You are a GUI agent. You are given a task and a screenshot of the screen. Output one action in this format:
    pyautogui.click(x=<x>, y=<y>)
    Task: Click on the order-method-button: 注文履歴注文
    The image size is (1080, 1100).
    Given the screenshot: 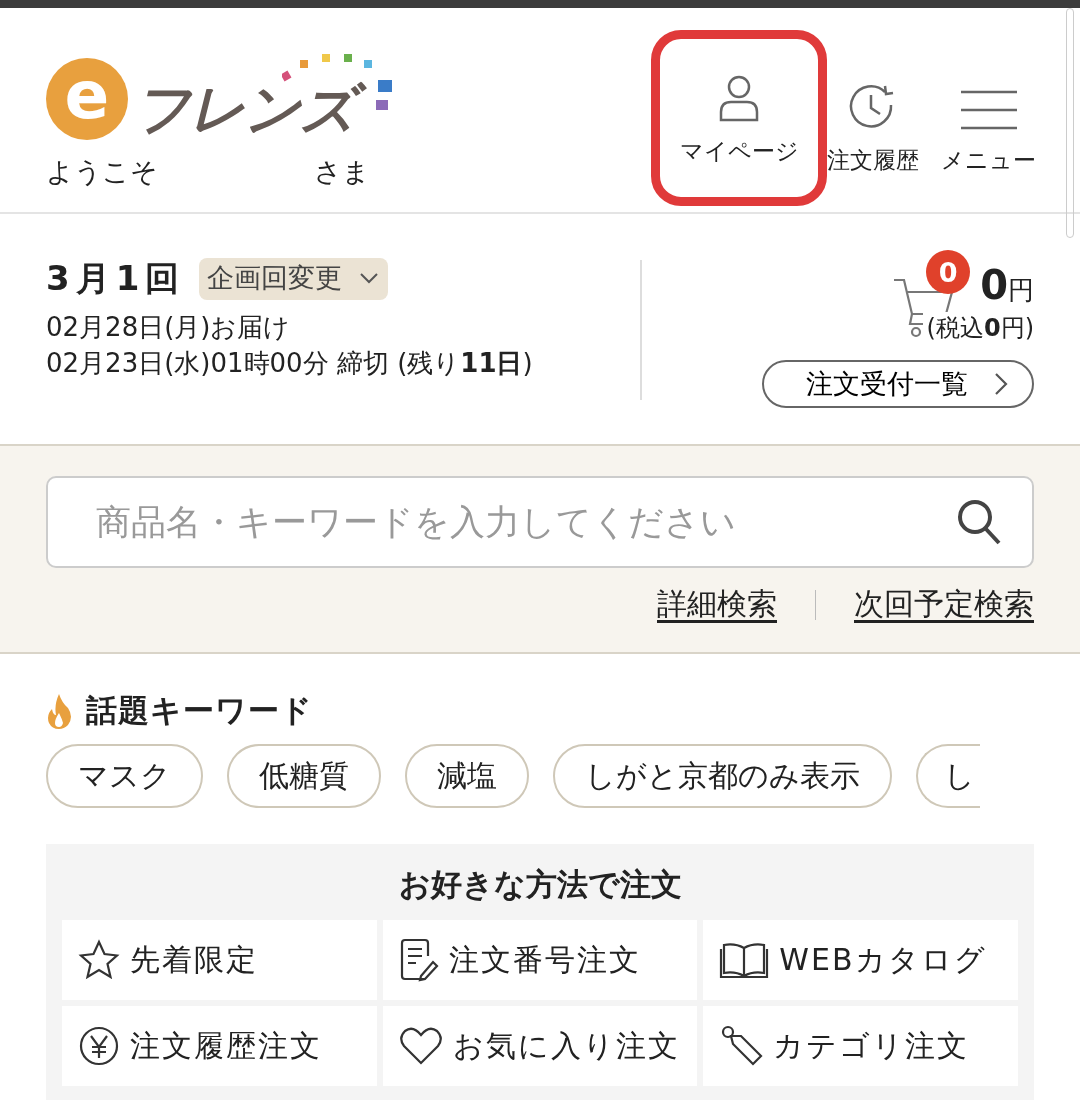 What is the action you would take?
    pyautogui.click(x=219, y=1046)
    